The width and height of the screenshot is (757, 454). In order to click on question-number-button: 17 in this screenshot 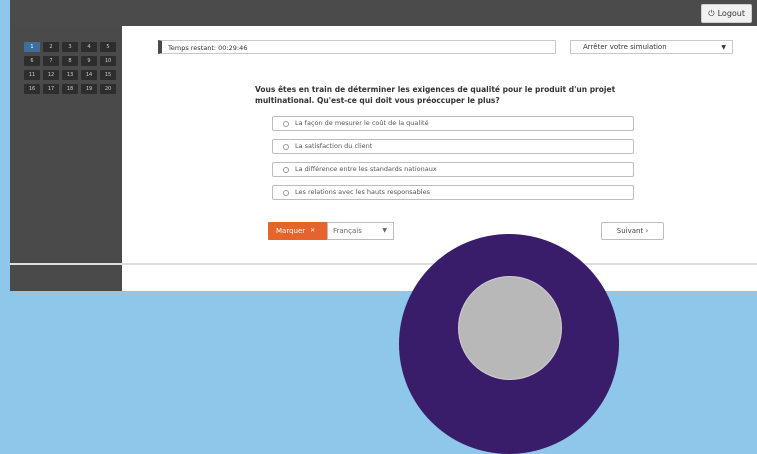, I will do `click(51, 89)`.